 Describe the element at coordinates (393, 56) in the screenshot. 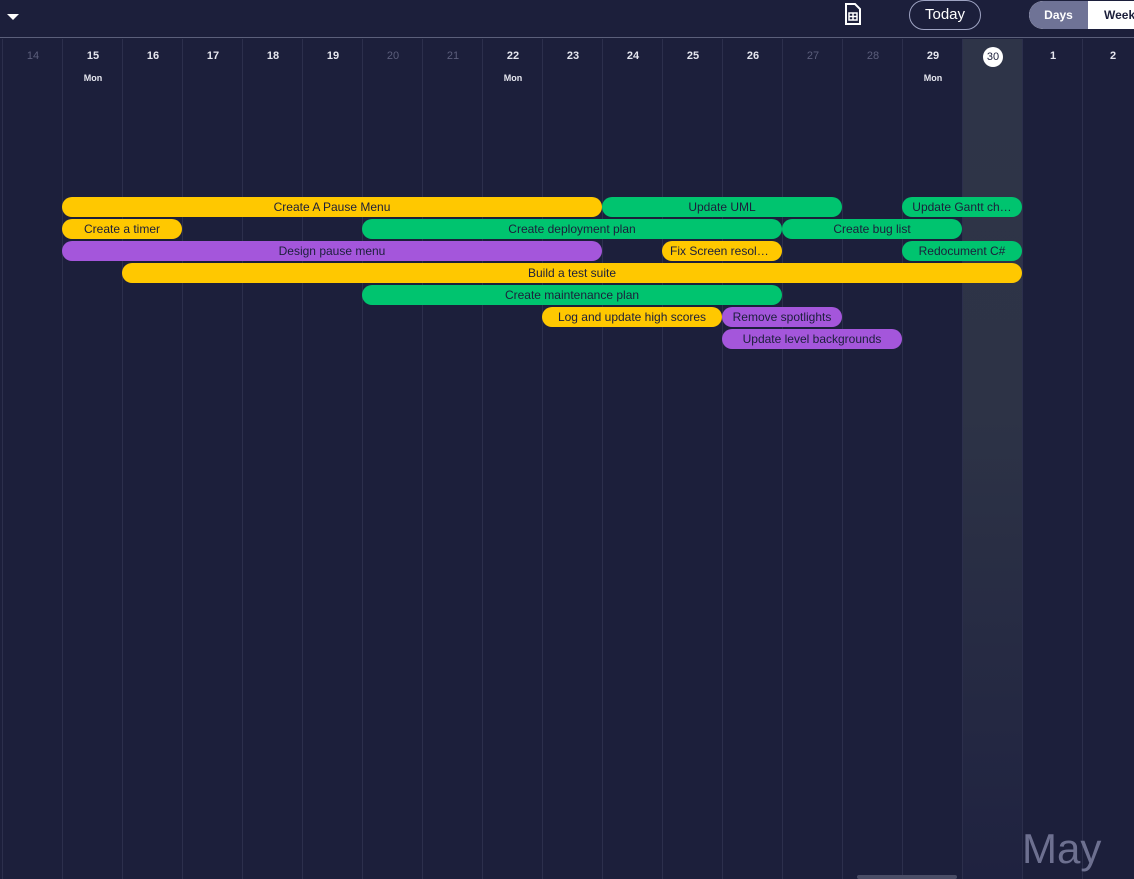

I see `day-number: 20` at that location.